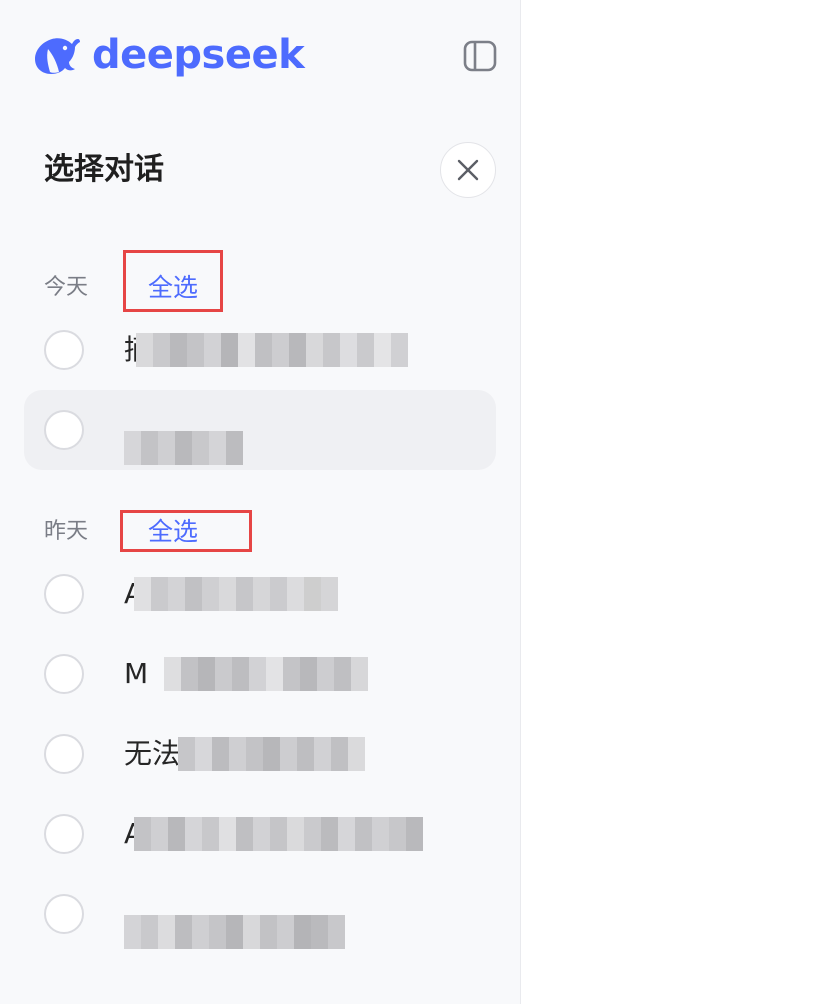  Describe the element at coordinates (66, 287) in the screenshot. I see `group-label-today: 今天` at that location.